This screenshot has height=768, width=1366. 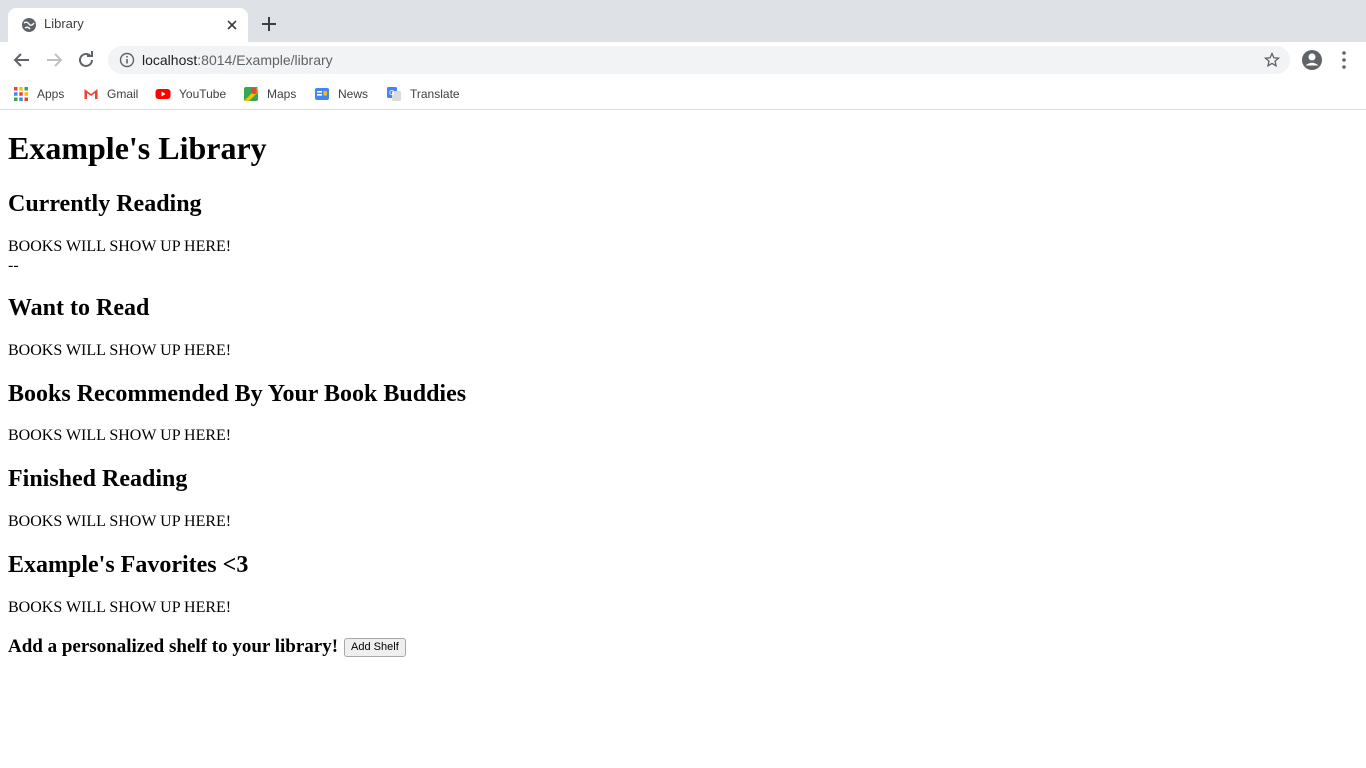 I want to click on section-text-favorites: BOOKS WILL SHOW UP HERE!, so click(x=120, y=607).